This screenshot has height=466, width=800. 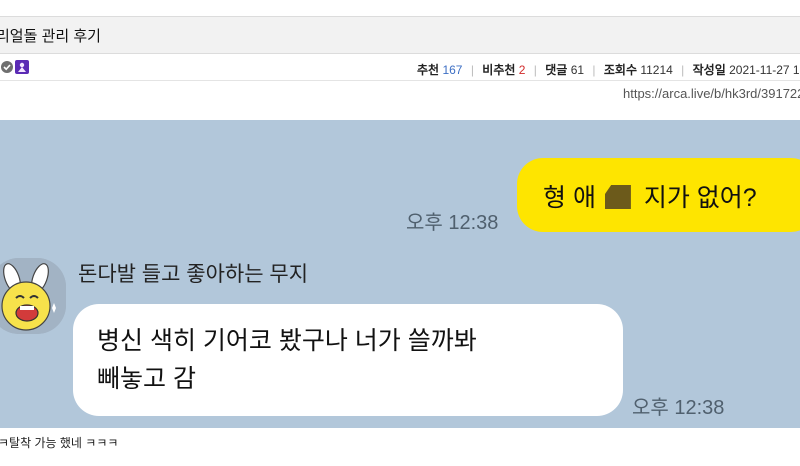 I want to click on post-title-bar: 리얼돌 관리 후기, so click(x=400, y=35).